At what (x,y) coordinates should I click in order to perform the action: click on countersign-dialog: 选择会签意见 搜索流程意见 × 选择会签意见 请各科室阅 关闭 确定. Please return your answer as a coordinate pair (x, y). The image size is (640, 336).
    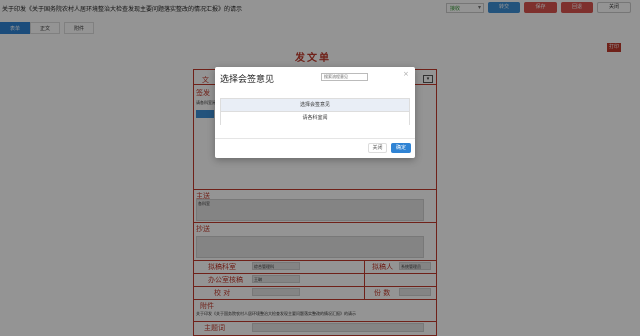
    Looking at the image, I should click on (315, 112).